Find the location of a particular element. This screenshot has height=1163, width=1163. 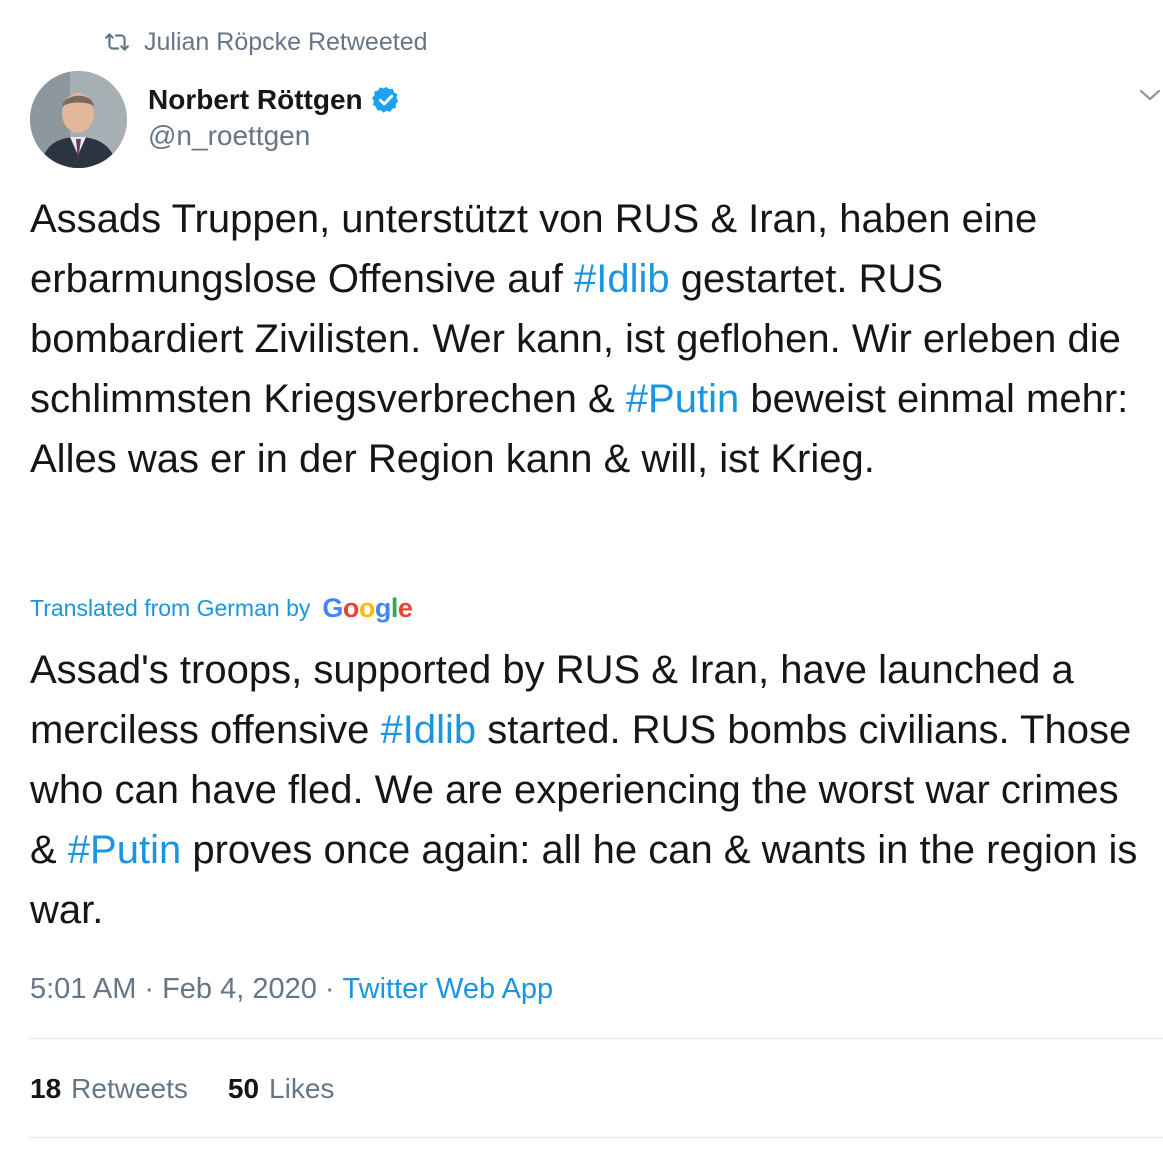

verified-badge-icon is located at coordinates (384, 99).